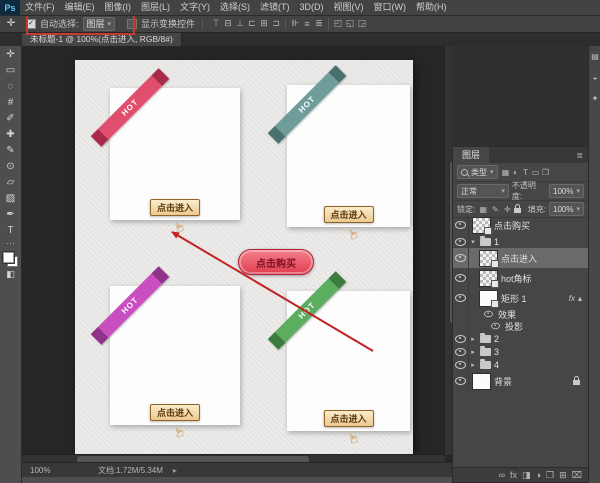 The width and height of the screenshot is (600, 483). What do you see at coordinates (10, 134) in the screenshot?
I see `healing-brush-tool: ✚` at bounding box center [10, 134].